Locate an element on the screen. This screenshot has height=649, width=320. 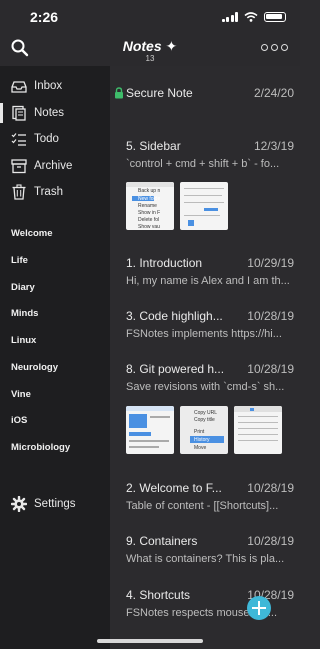
sidebar-item-archive: Archive is located at coordinates (55, 166).